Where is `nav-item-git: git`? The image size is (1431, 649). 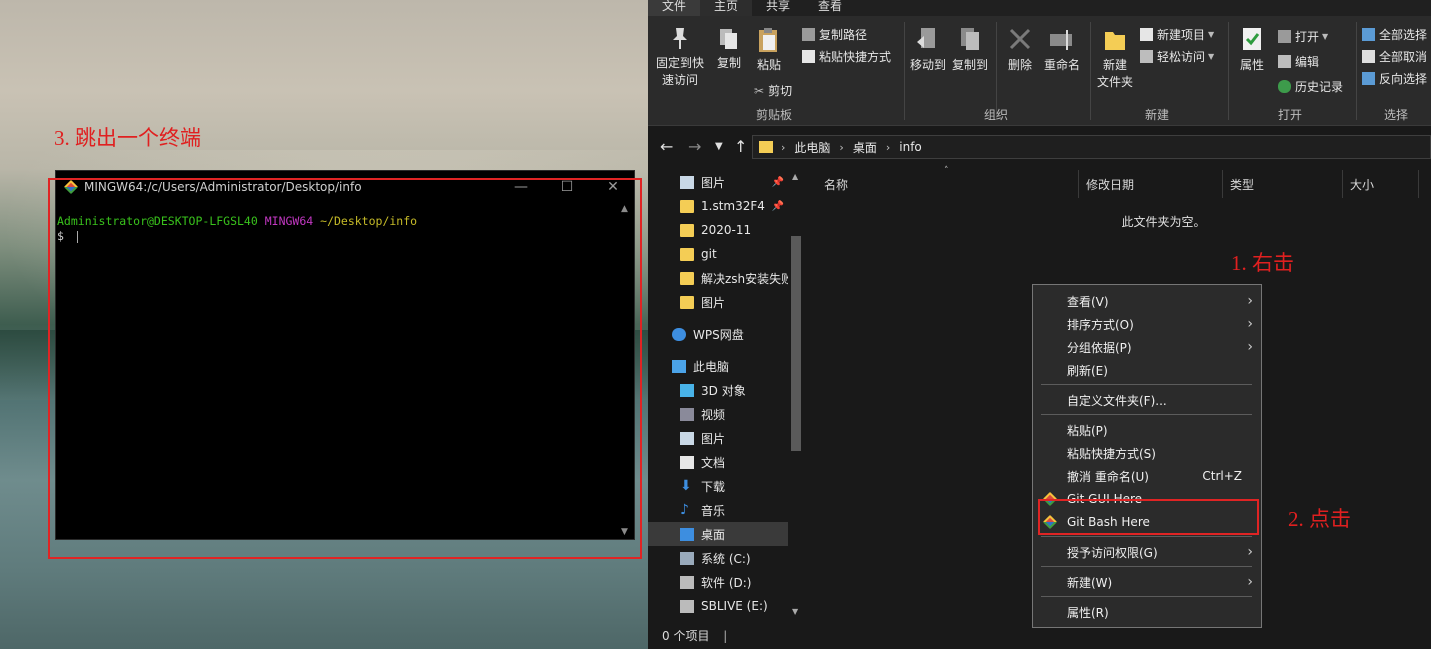 nav-item-git: git is located at coordinates (718, 254).